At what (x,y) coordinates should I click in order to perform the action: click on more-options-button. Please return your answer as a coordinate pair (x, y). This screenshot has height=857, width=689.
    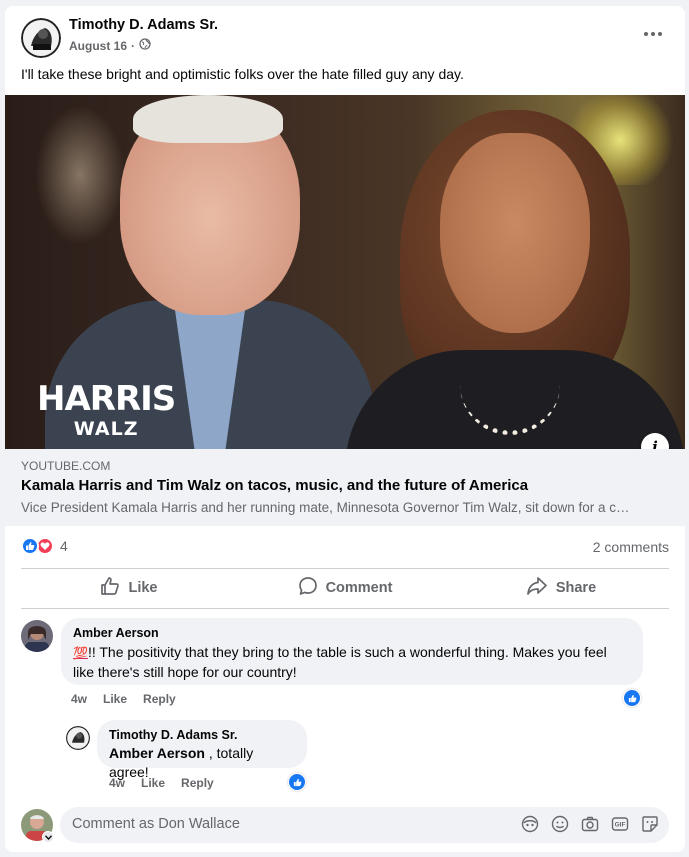
    Looking at the image, I should click on (653, 34).